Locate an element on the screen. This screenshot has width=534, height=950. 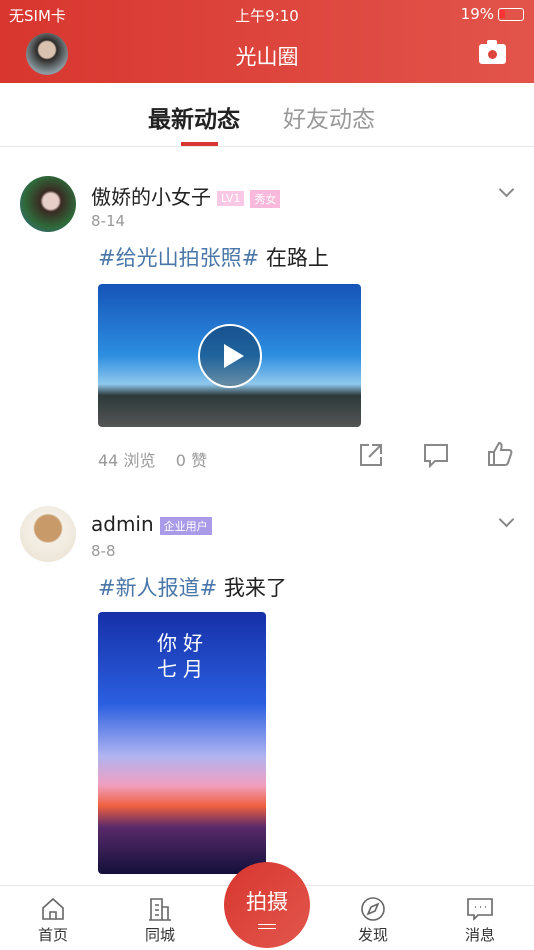
camera-icon is located at coordinates (492, 52).